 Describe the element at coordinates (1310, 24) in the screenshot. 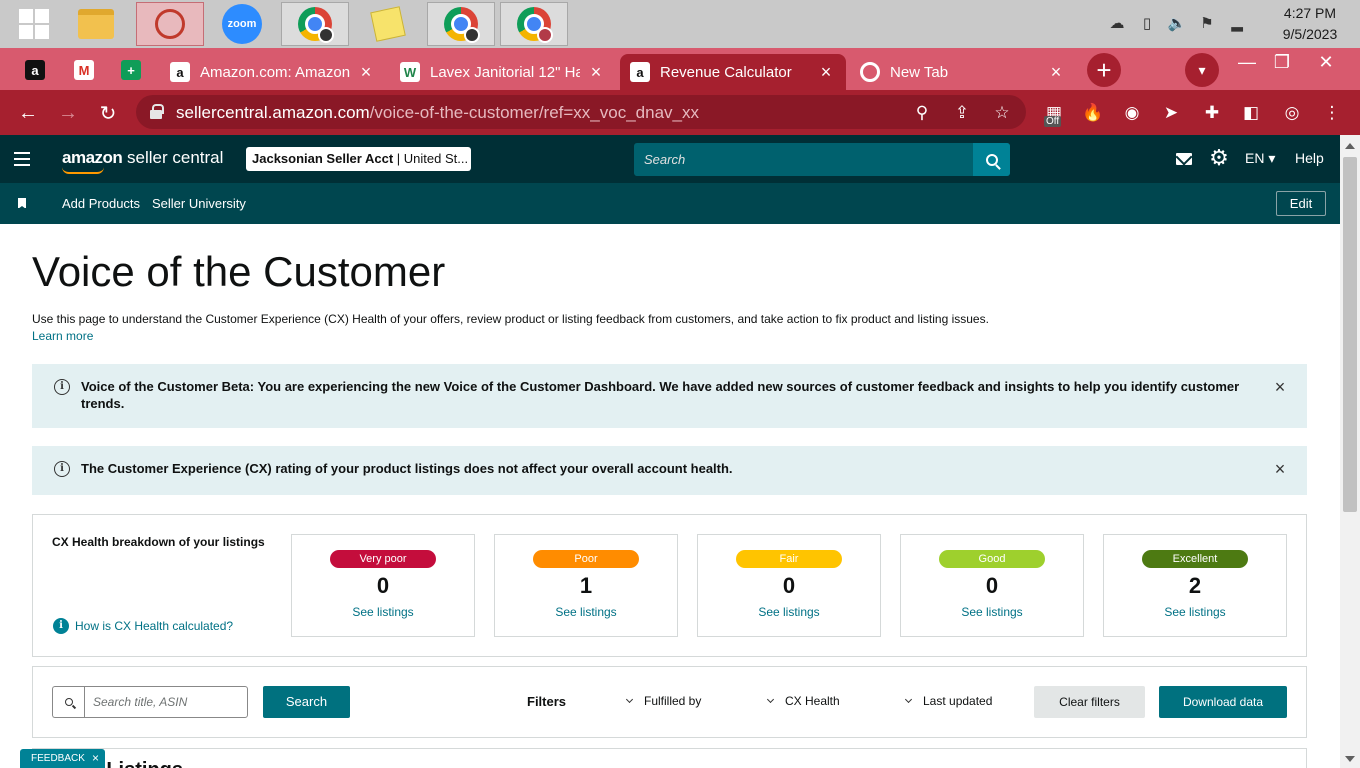

I see `clock: 4:27 PM 9/5/2023` at that location.